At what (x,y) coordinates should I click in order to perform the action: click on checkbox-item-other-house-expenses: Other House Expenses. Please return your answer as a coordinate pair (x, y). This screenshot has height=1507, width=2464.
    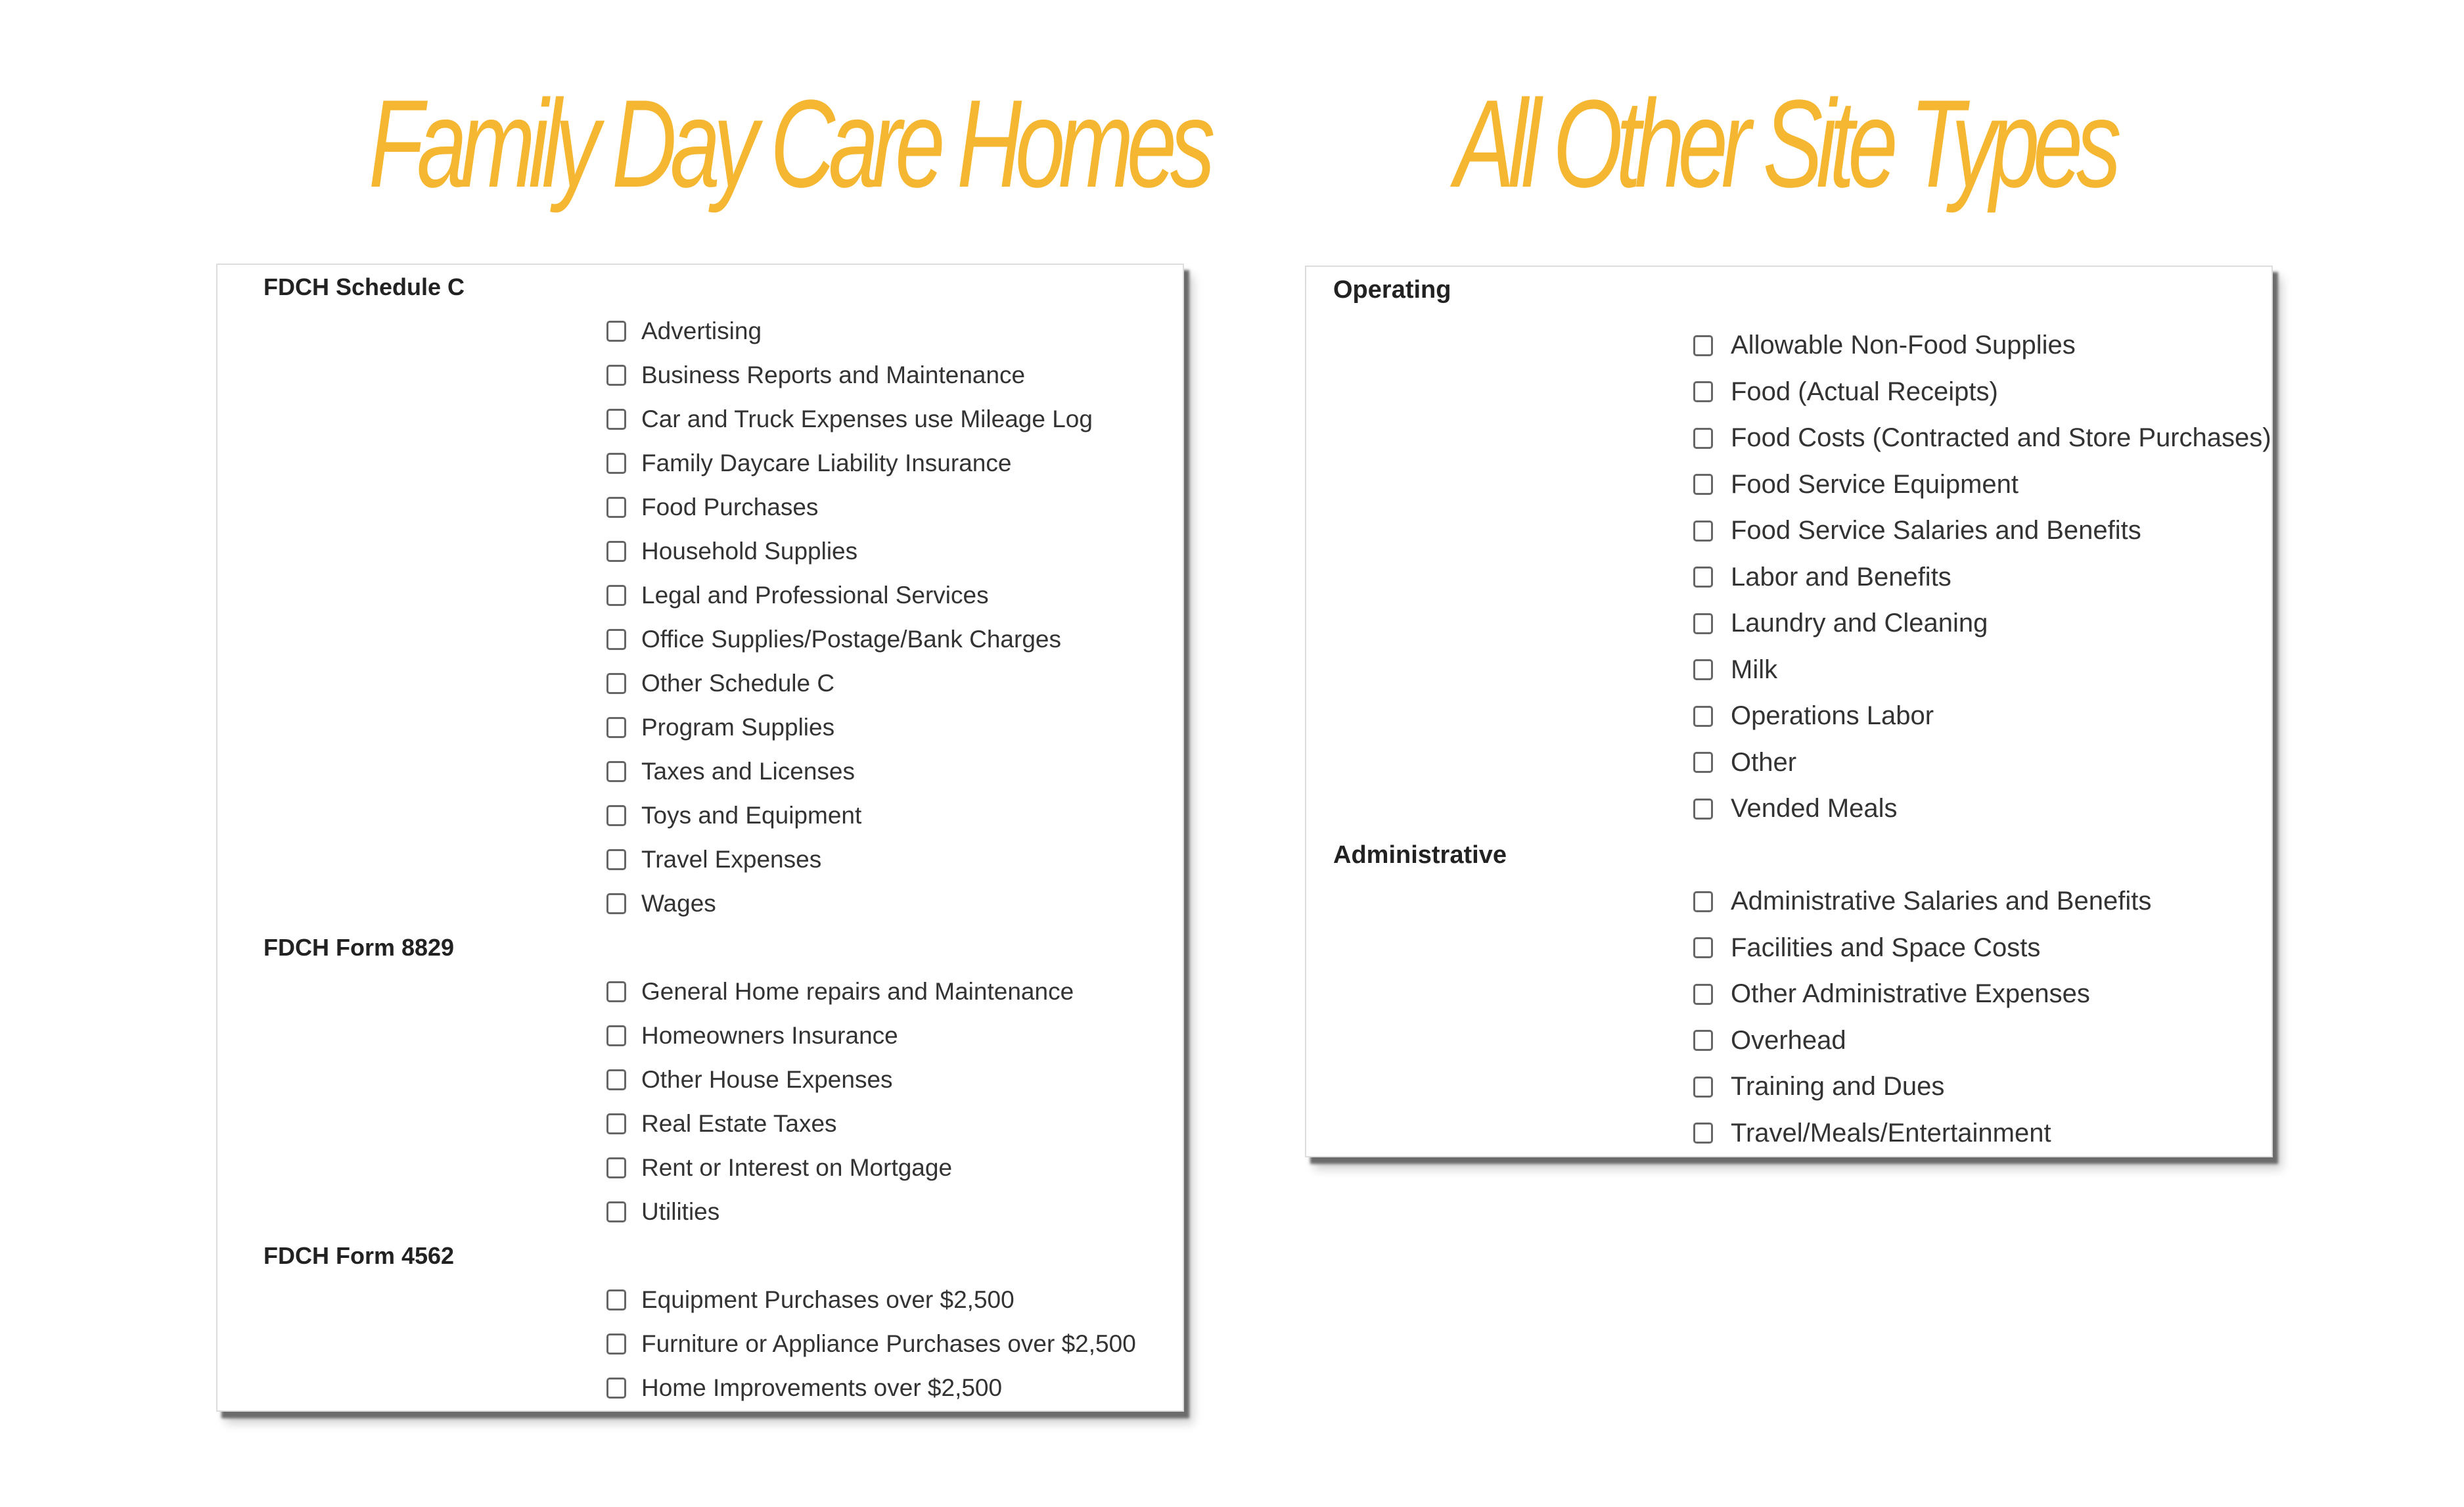
    Looking at the image, I should click on (700, 1079).